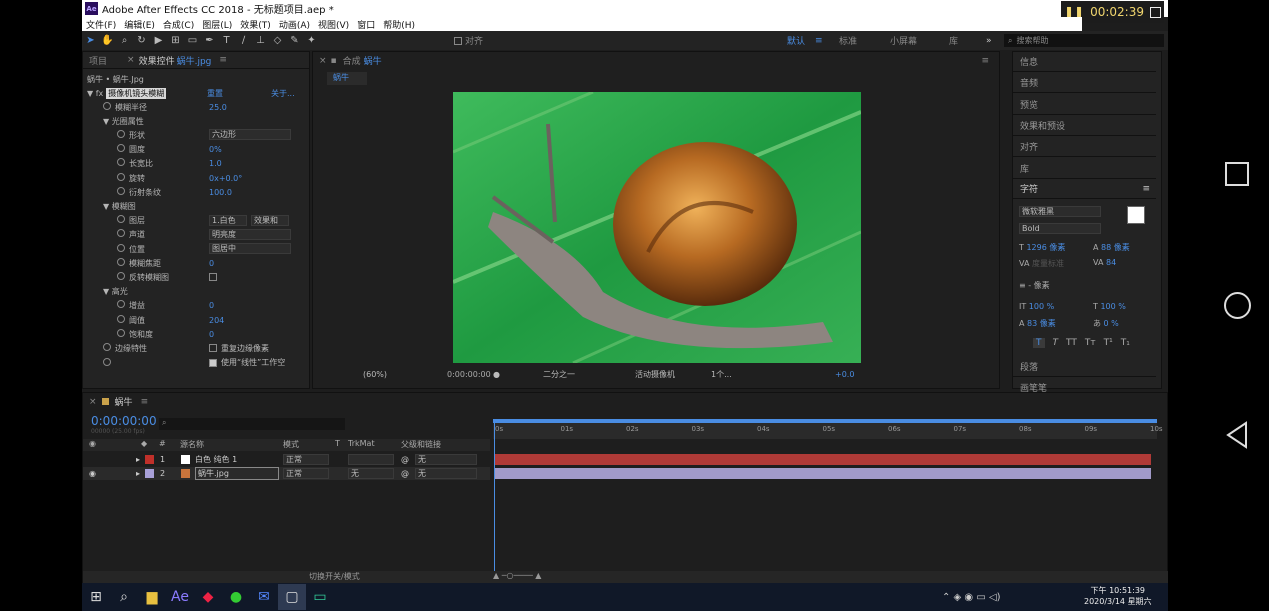 Image resolution: width=1269 pixels, height=611 pixels. What do you see at coordinates (196, 206) in the screenshot?
I see `effect-prop-row: ▼ 模糊图` at bounding box center [196, 206].